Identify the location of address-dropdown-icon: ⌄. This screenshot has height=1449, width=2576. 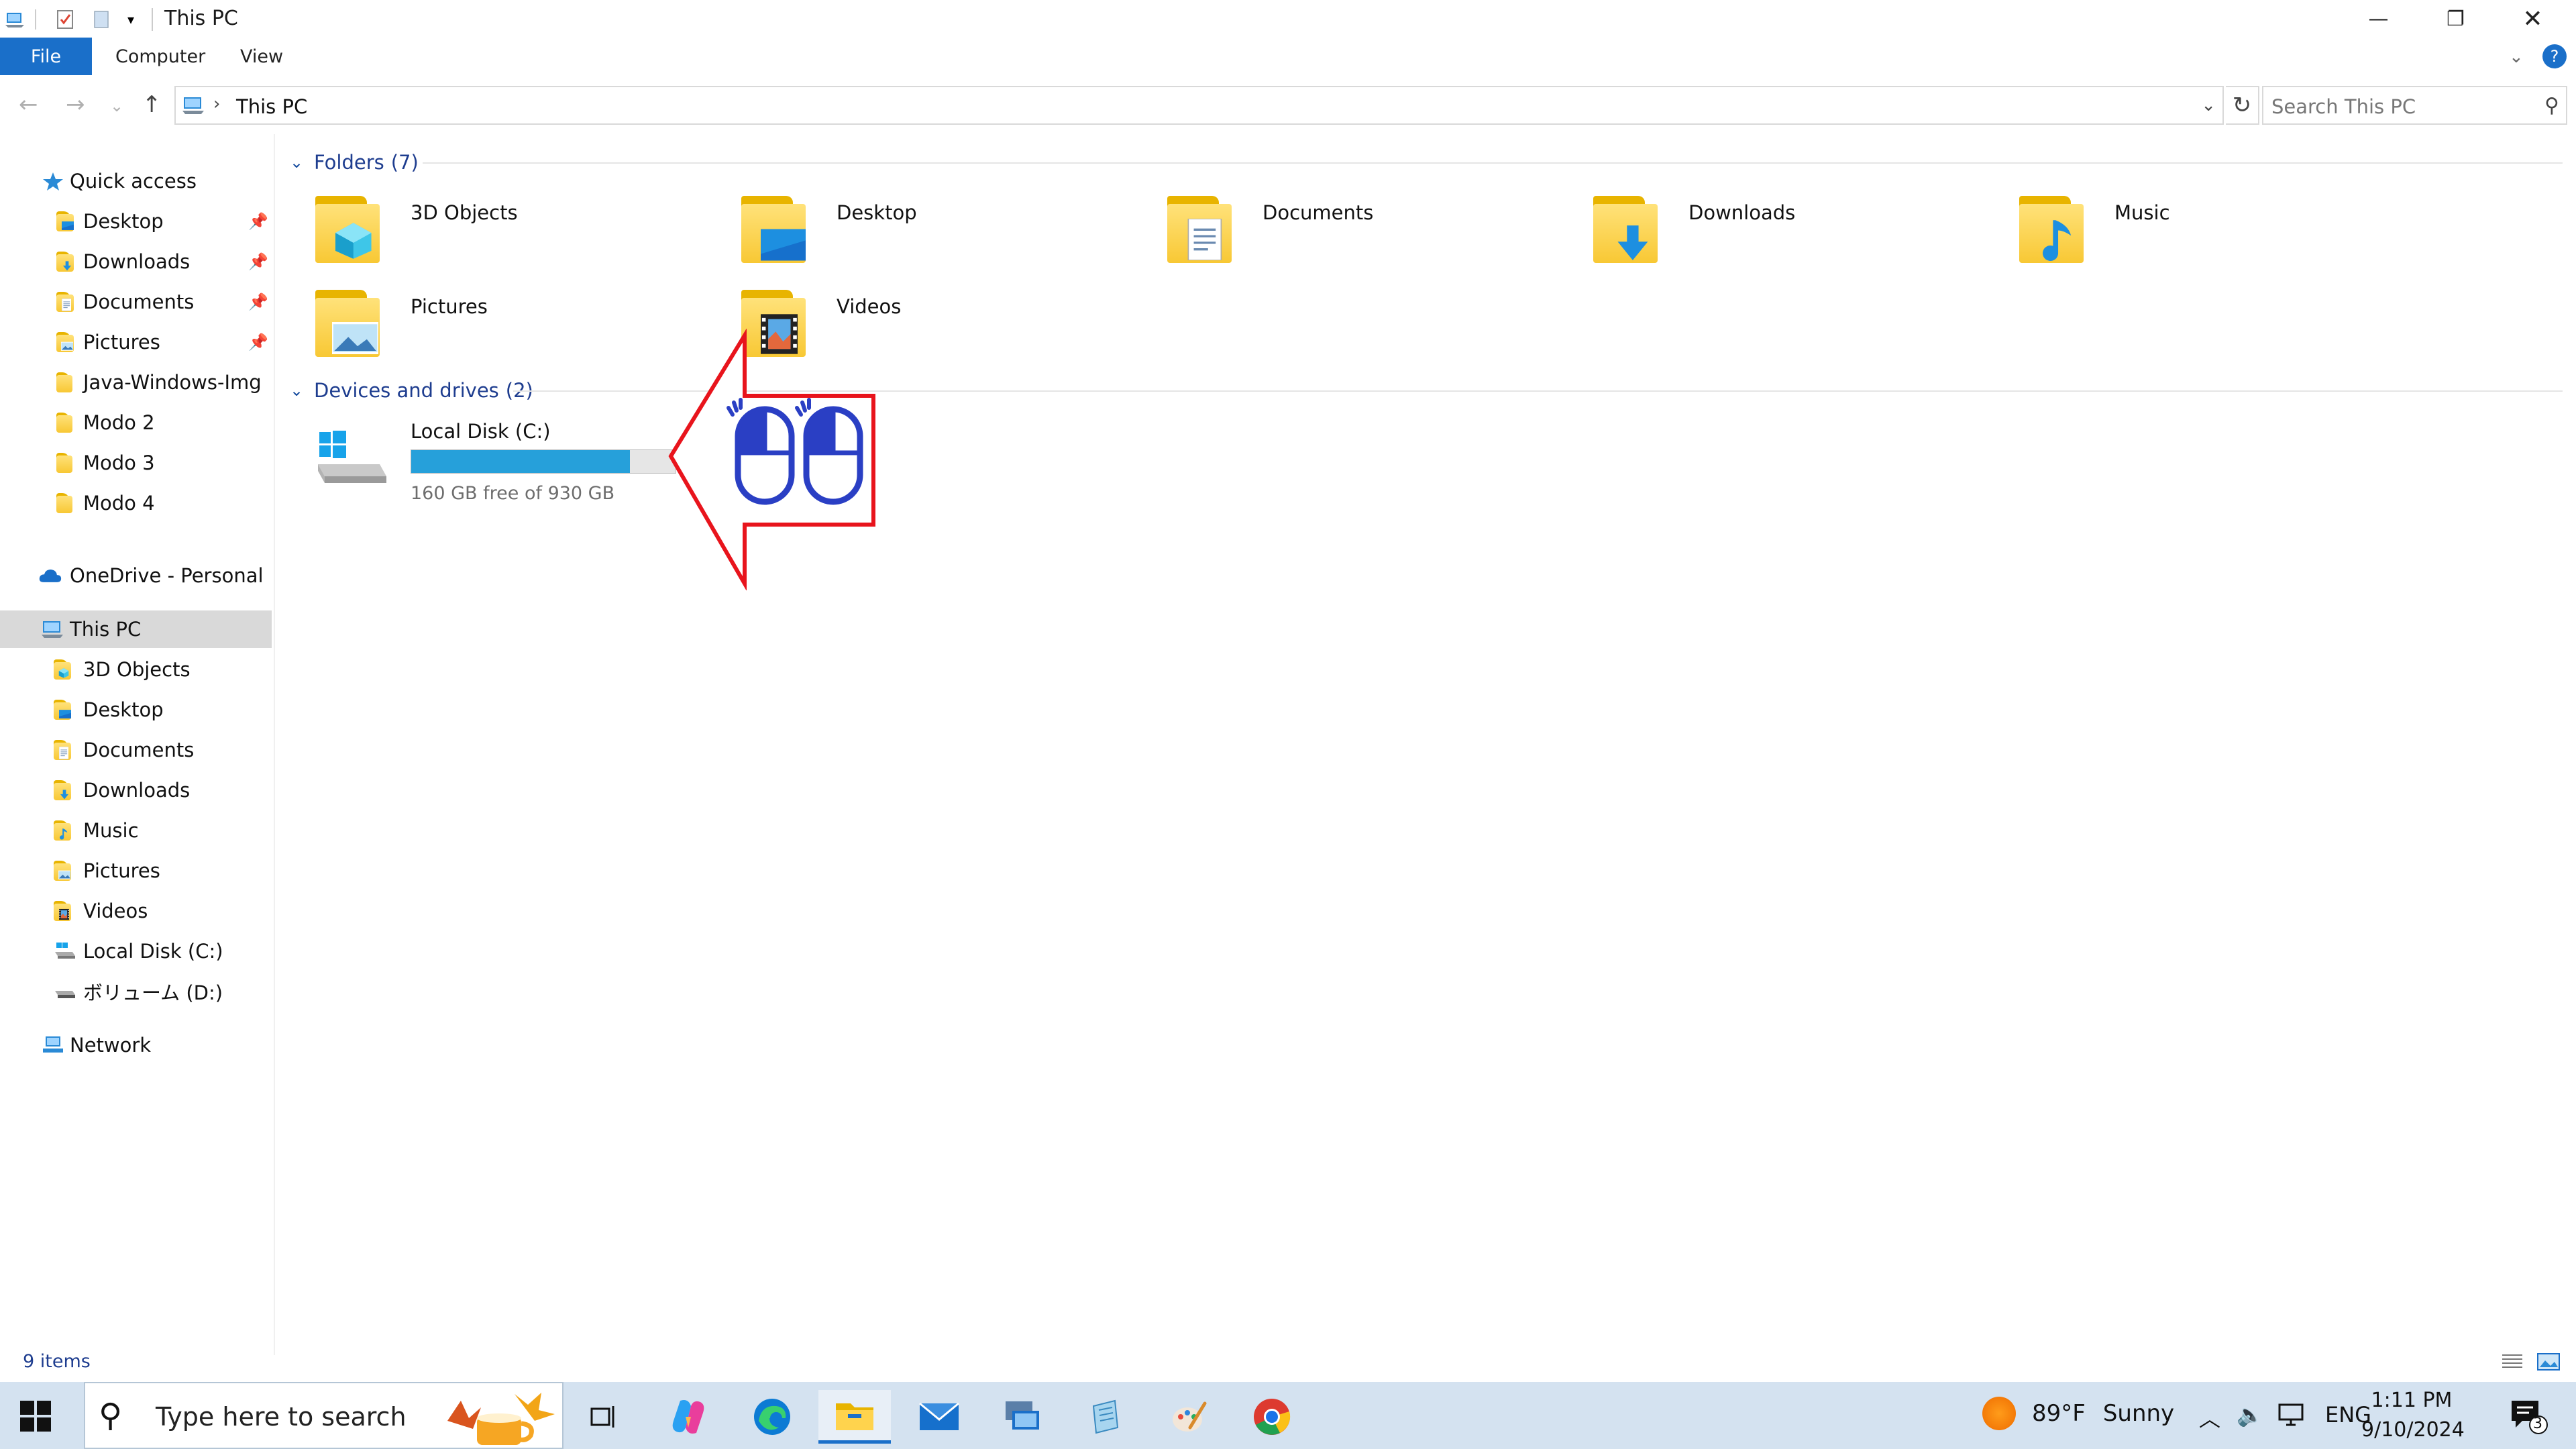
(2208, 105).